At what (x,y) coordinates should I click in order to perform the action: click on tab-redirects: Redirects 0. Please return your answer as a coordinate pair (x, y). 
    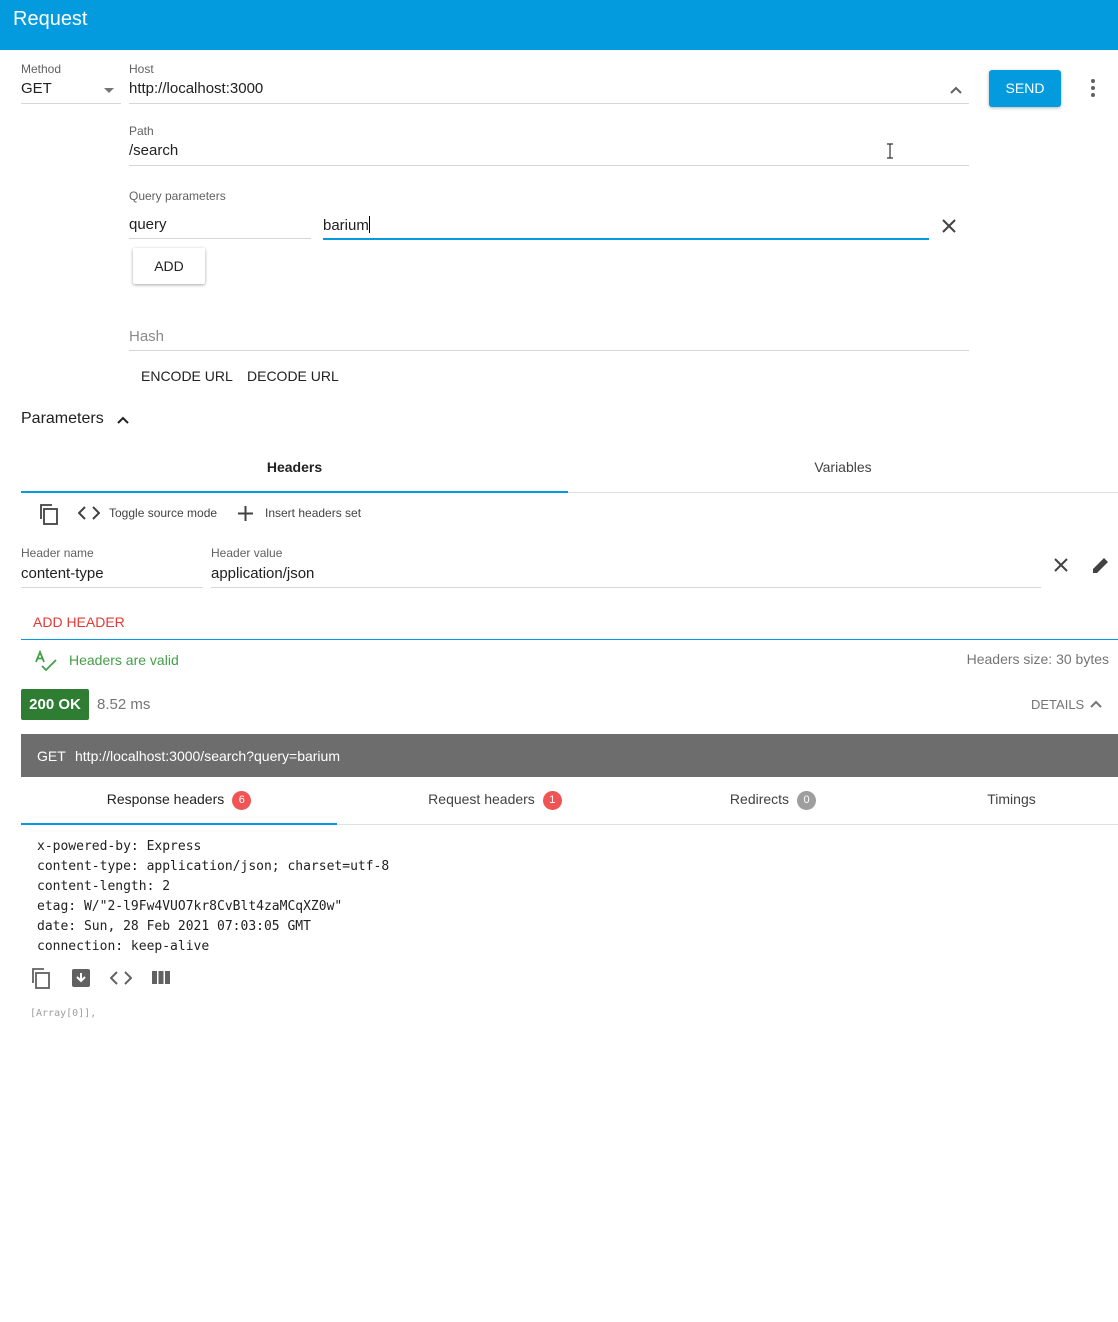
    Looking at the image, I should click on (773, 800).